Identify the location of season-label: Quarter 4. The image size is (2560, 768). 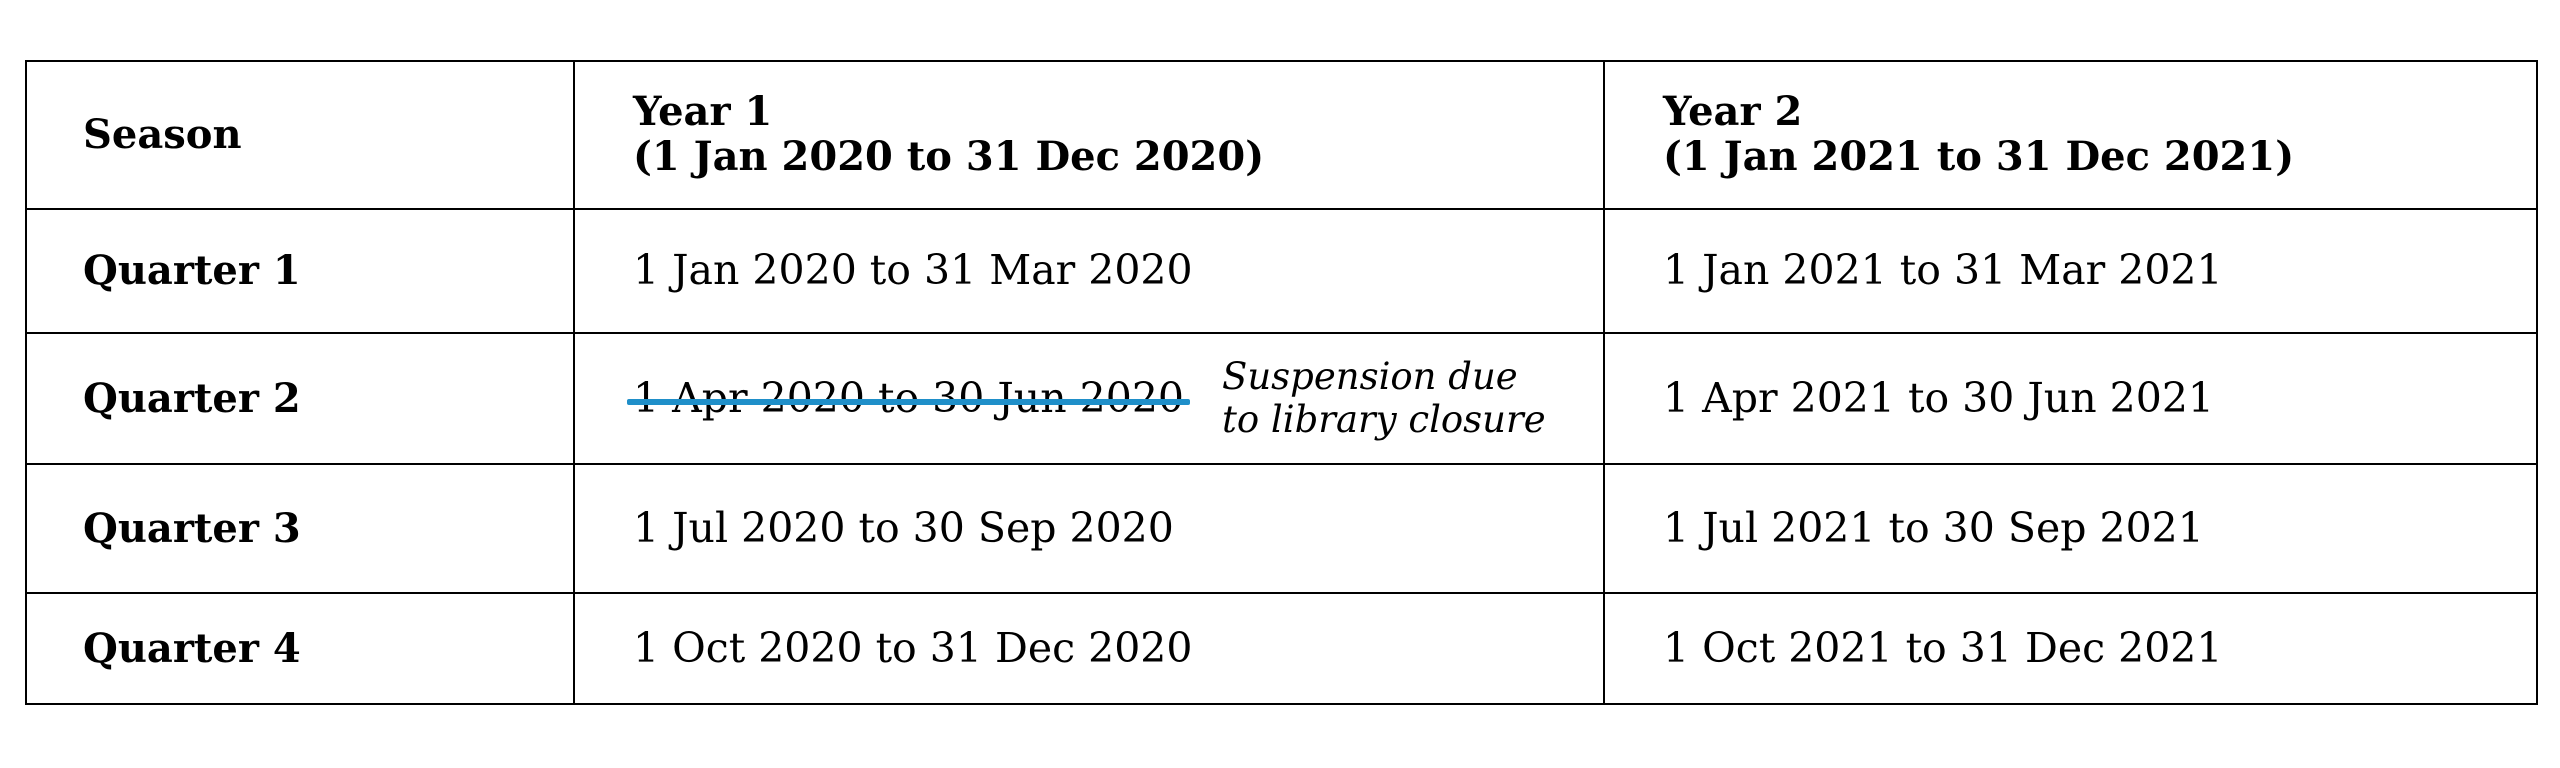
(192, 648).